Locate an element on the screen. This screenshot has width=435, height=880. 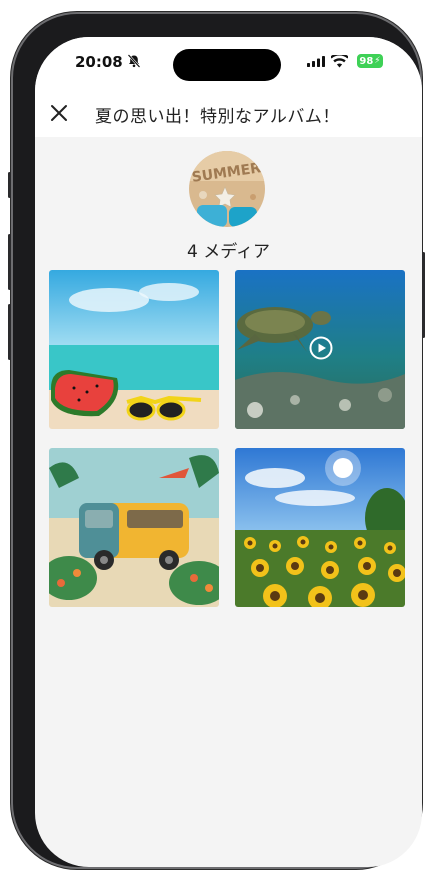
album-title: 夏の思い出！特別なアルバム！ is located at coordinates (217, 117).